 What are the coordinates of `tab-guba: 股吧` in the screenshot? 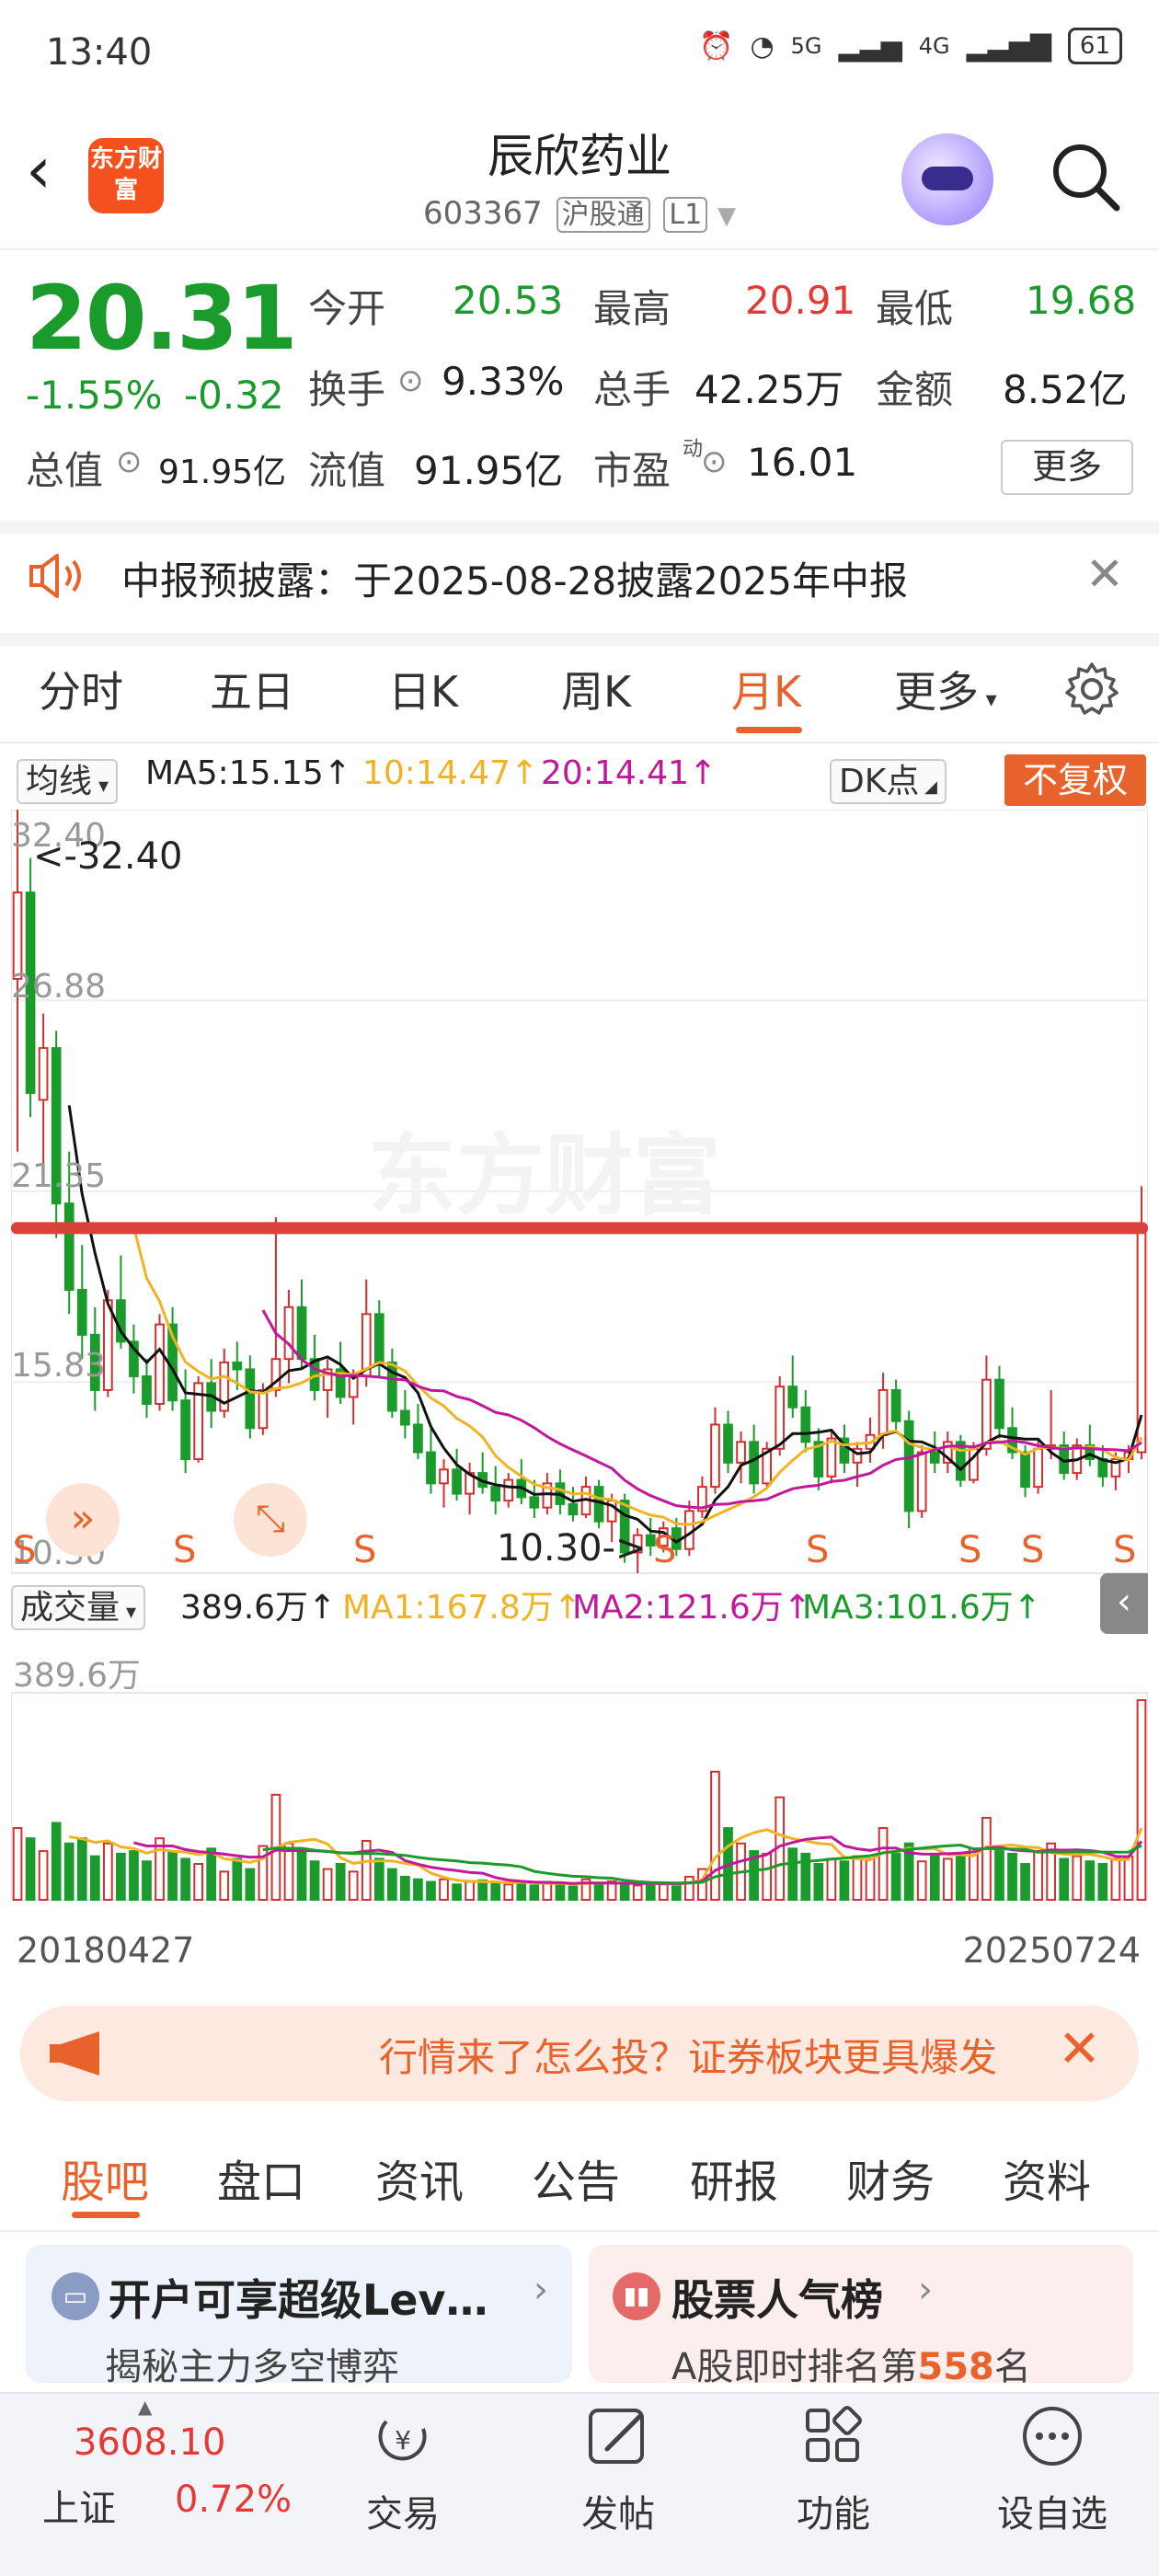 It's located at (105, 2177).